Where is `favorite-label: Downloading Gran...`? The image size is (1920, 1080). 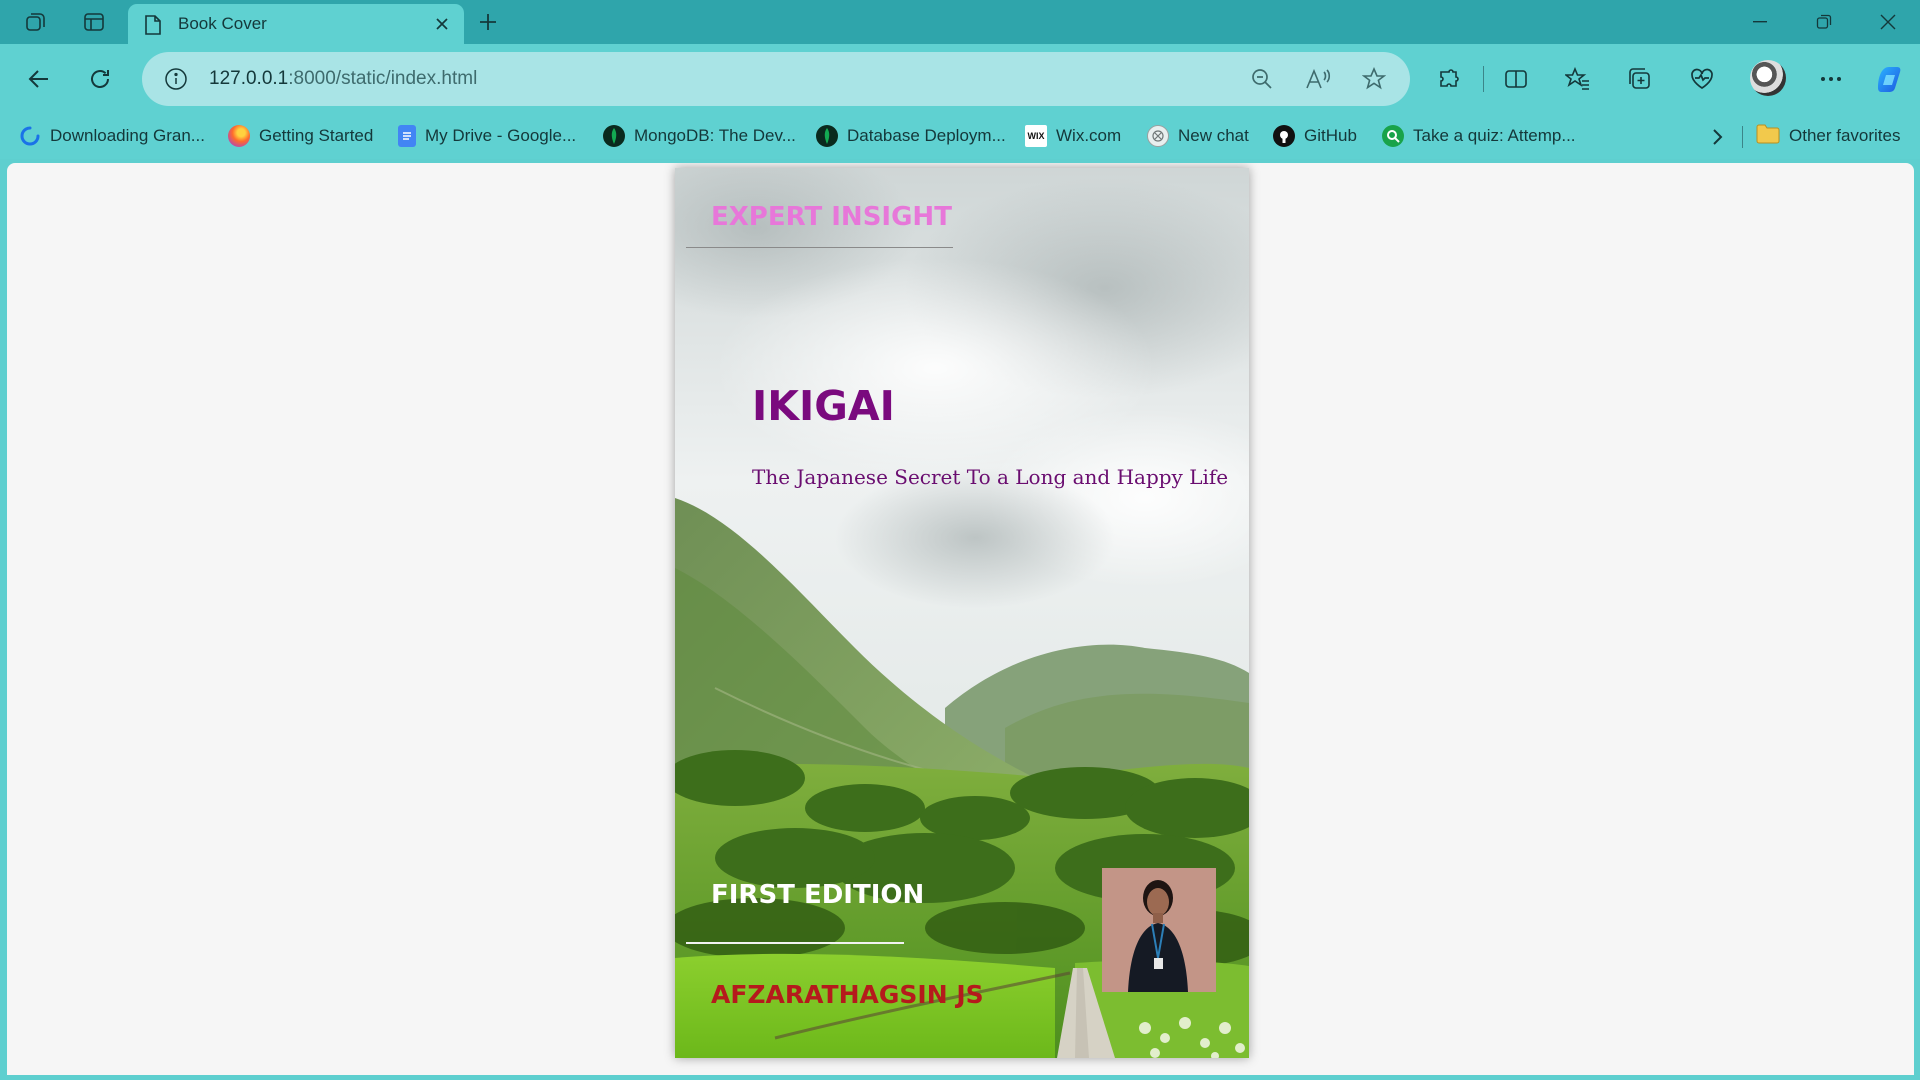
favorite-label: Downloading Gran... is located at coordinates (127, 135).